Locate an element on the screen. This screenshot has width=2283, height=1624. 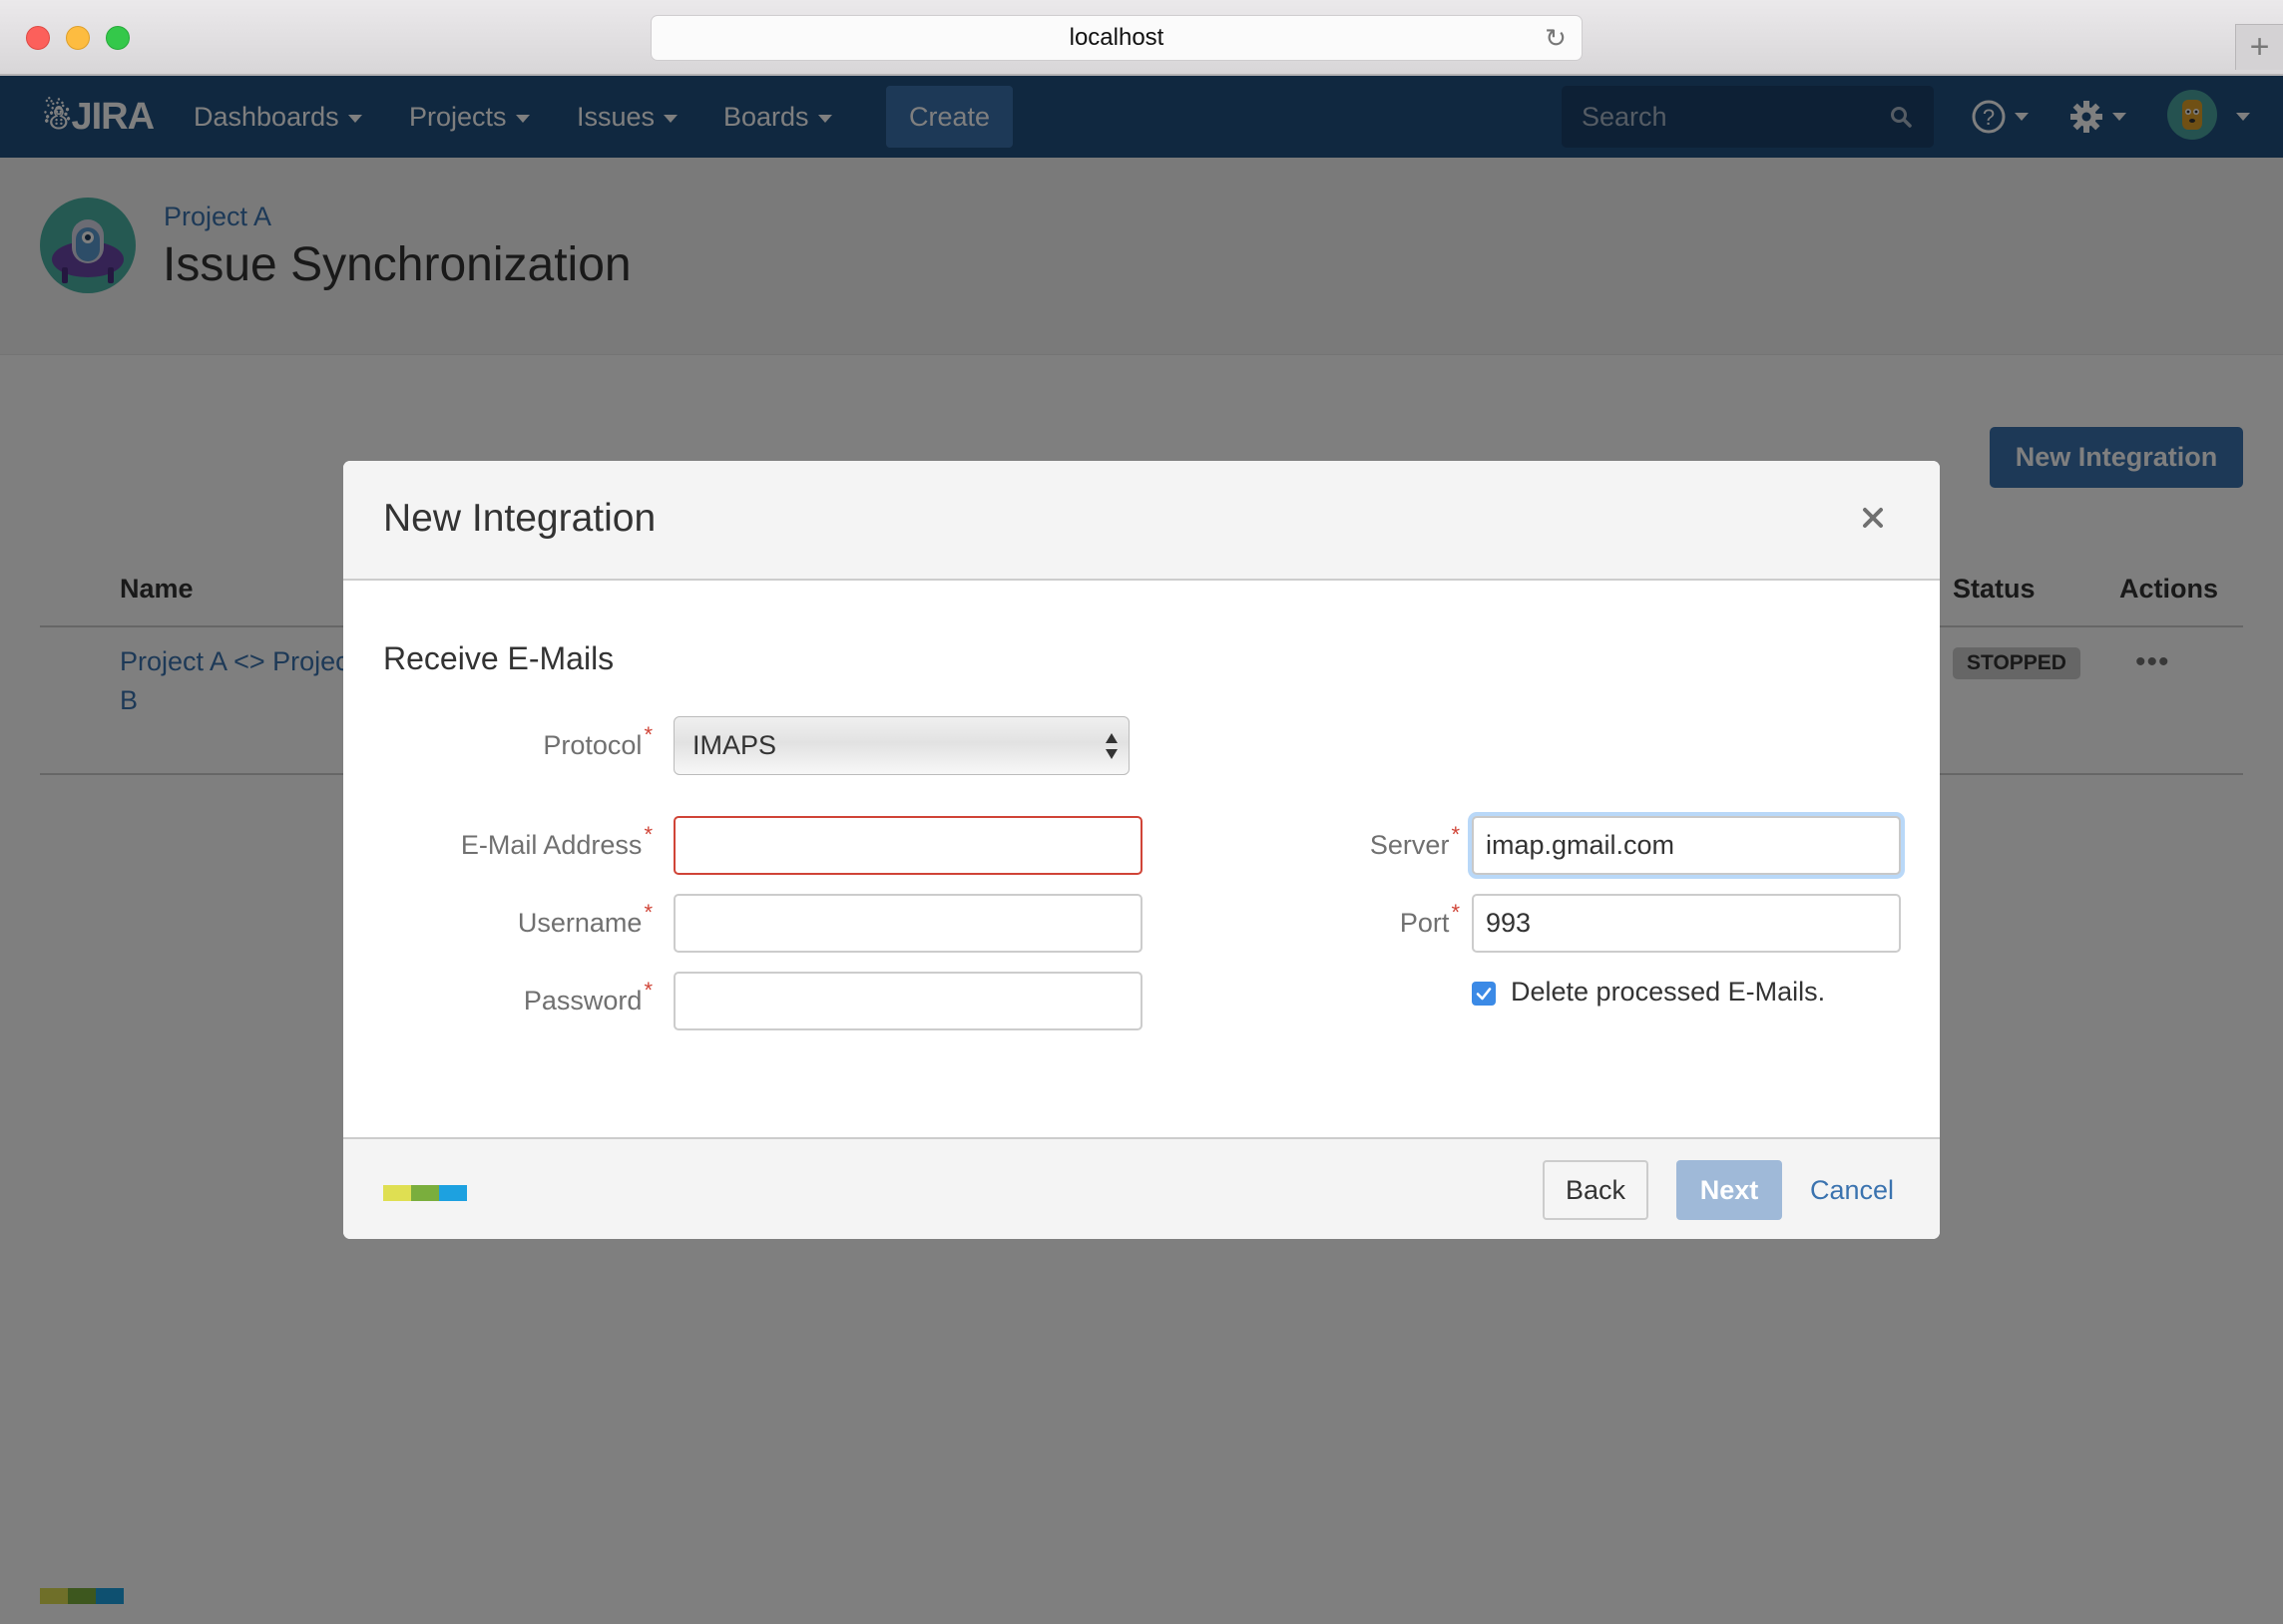
select-arrows-icon is located at coordinates (1112, 746).